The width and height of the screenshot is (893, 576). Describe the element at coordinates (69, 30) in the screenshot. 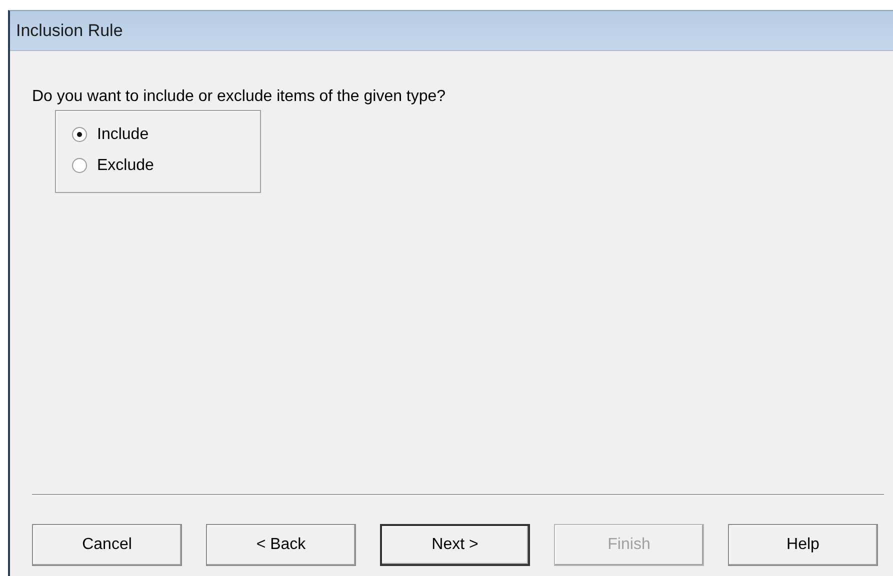

I see `window-title: Inclusion Rule` at that location.